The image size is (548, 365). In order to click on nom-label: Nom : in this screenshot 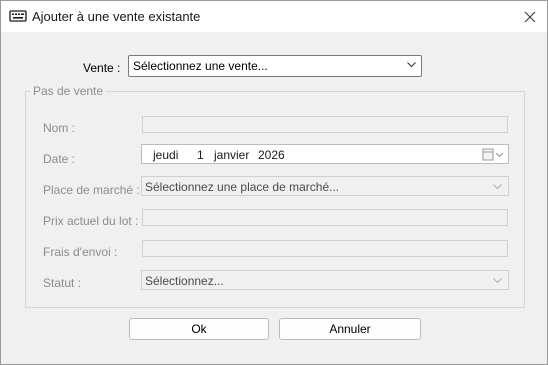, I will do `click(59, 128)`.